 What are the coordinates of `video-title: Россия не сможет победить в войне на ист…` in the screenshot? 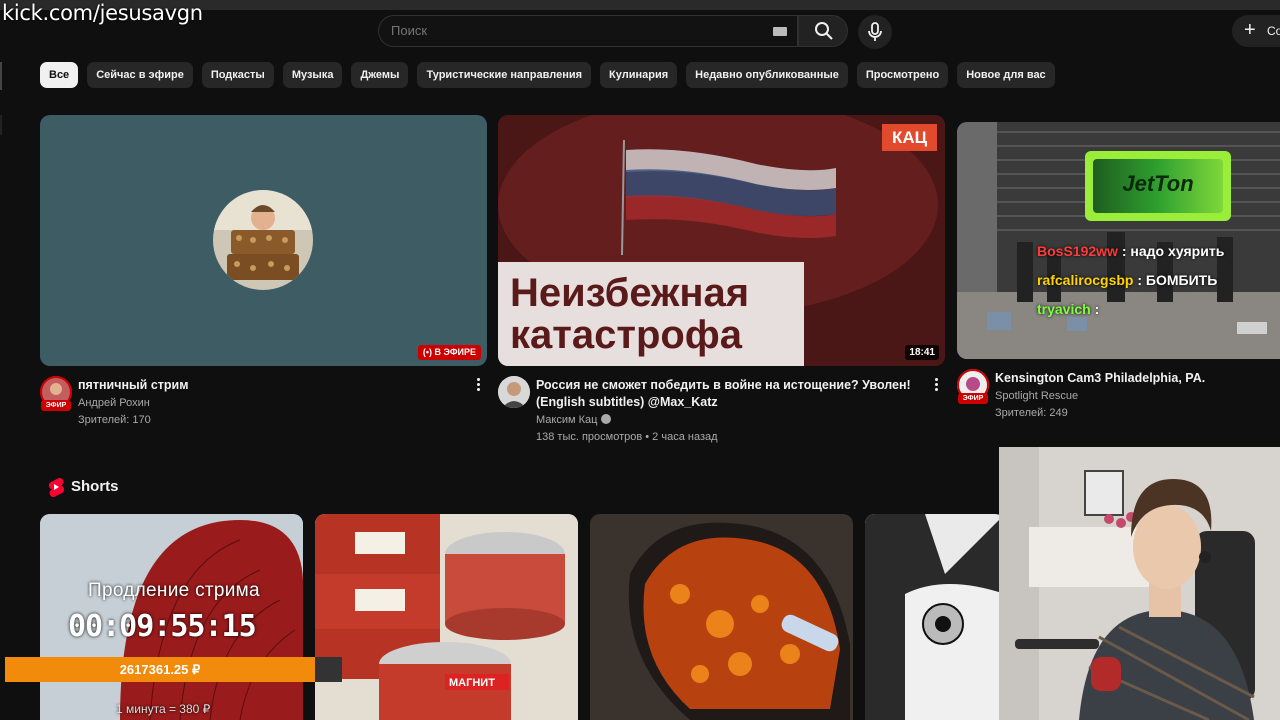 It's located at (726, 394).